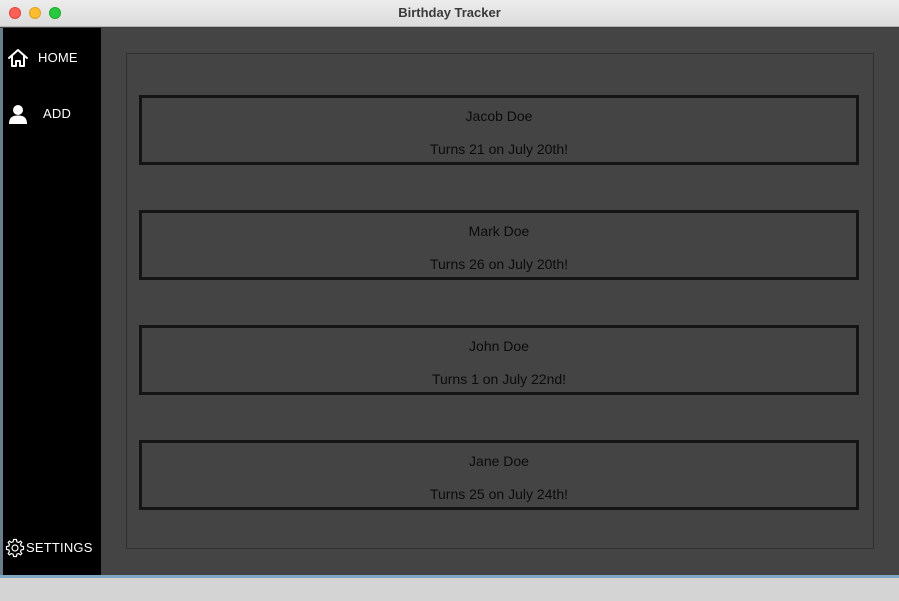 The image size is (899, 601). I want to click on sidebar-item-settings: SETTINGS, so click(52, 548).